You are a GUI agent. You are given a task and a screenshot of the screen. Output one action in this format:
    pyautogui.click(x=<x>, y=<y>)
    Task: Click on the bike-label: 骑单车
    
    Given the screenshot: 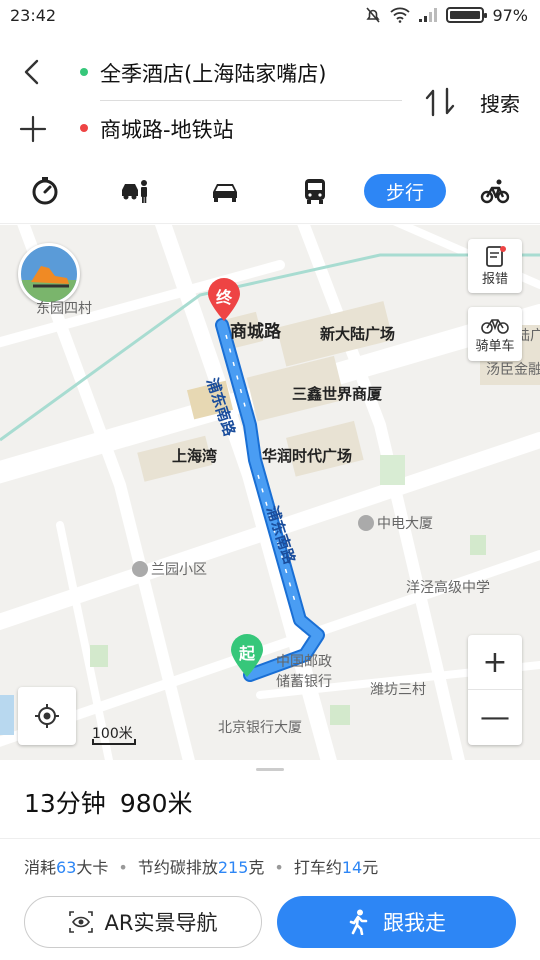 What is the action you would take?
    pyautogui.click(x=495, y=346)
    